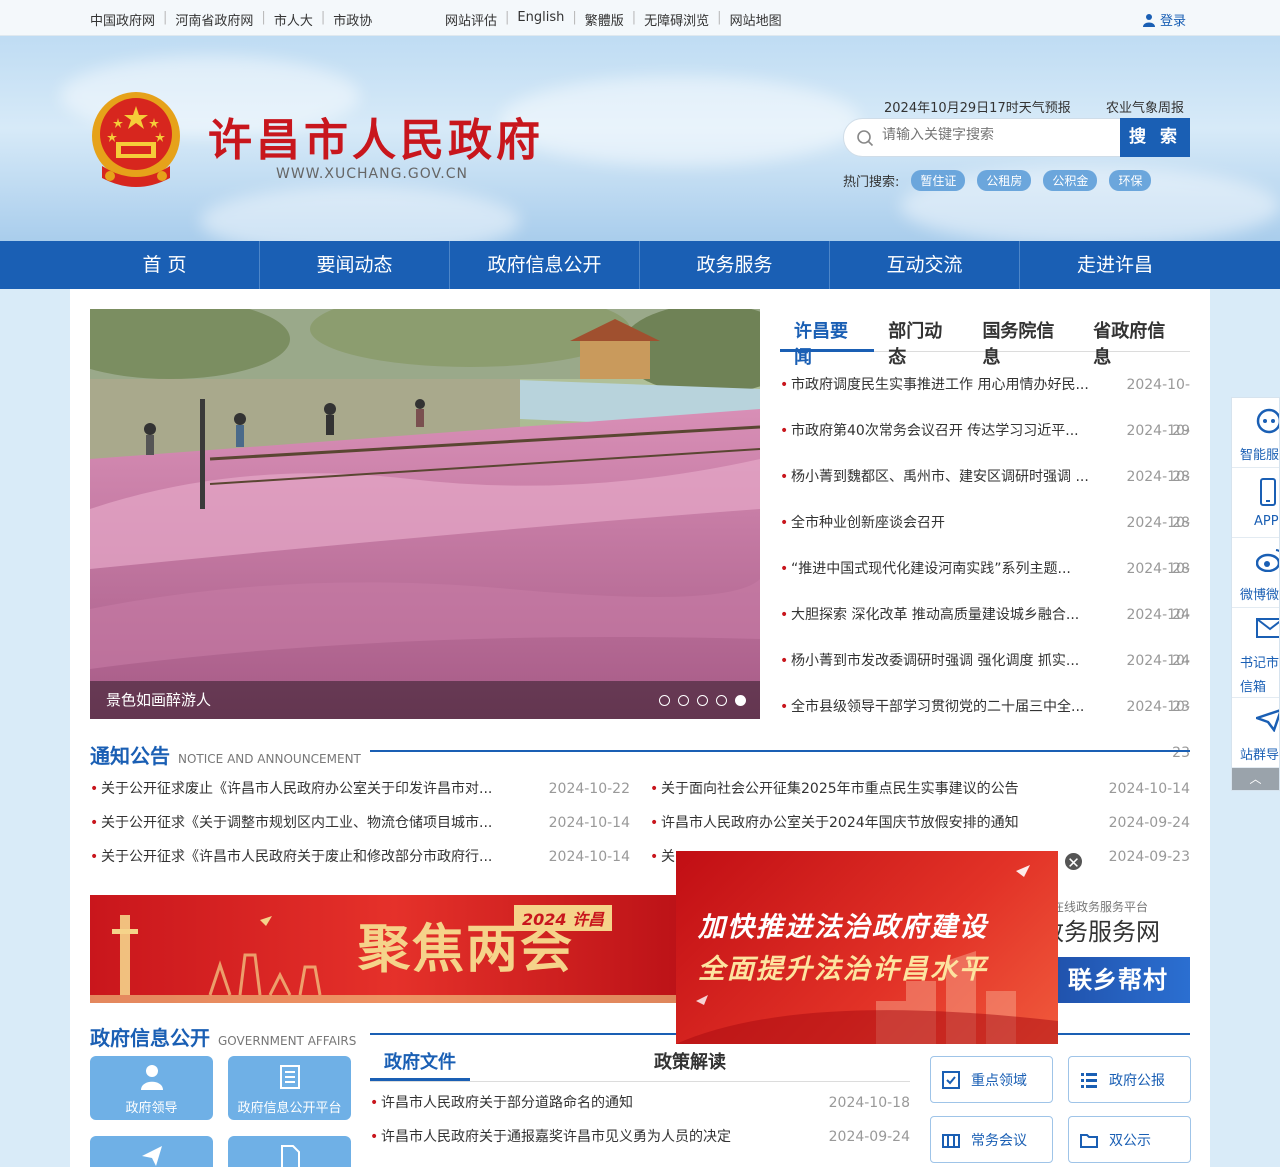  What do you see at coordinates (1134, 338) in the screenshot?
I see `tab-province-info: 省政府信息` at bounding box center [1134, 338].